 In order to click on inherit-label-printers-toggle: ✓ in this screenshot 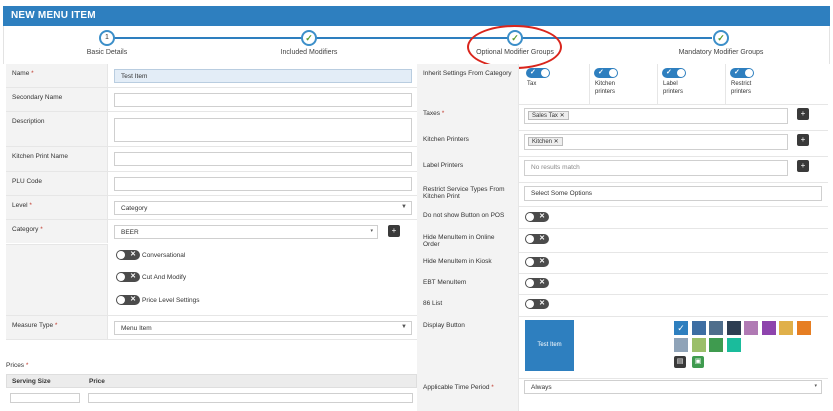, I will do `click(674, 73)`.